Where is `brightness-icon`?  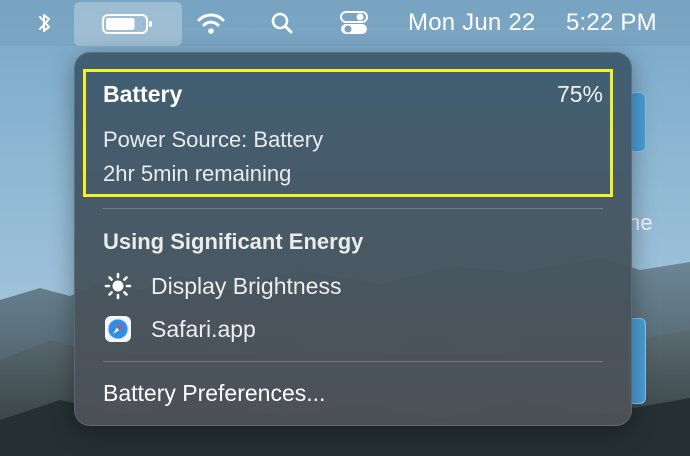 brightness-icon is located at coordinates (118, 286).